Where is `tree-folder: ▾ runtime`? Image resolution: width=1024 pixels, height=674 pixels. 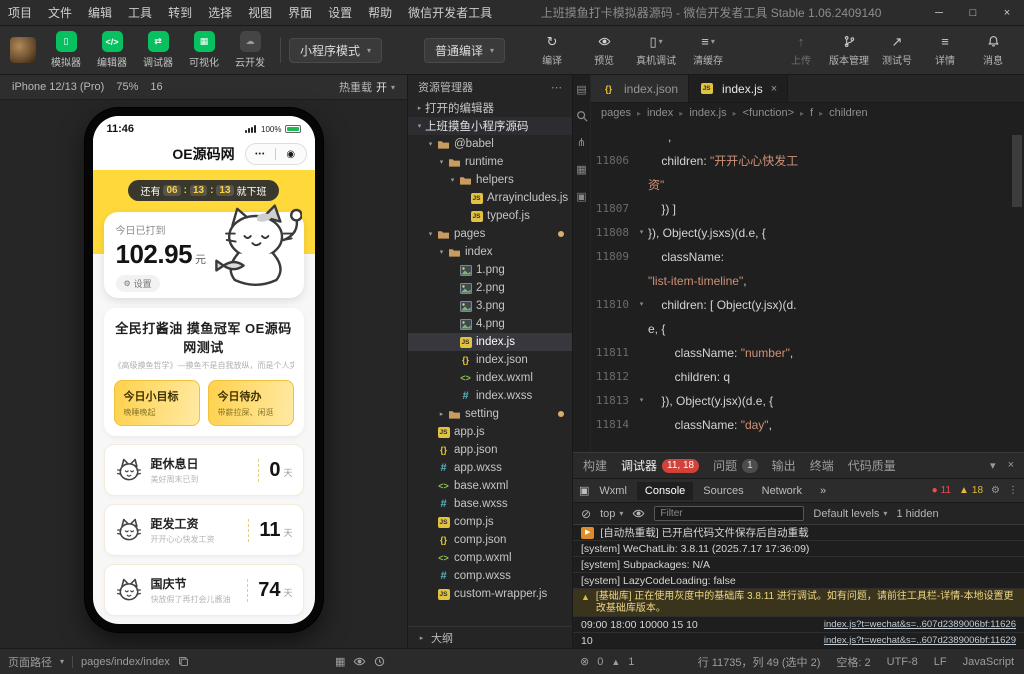 tree-folder: ▾ runtime is located at coordinates (490, 162).